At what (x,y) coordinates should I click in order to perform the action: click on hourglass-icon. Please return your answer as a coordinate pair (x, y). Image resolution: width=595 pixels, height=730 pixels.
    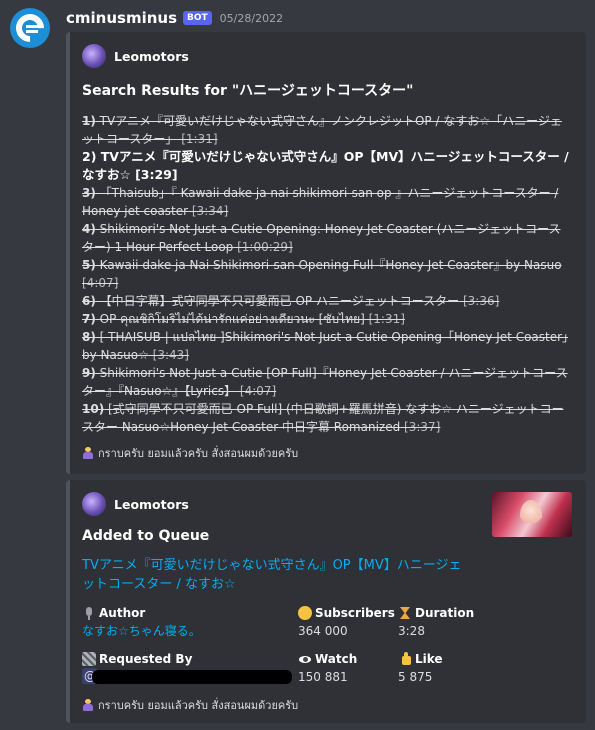
    Looking at the image, I should click on (405, 613).